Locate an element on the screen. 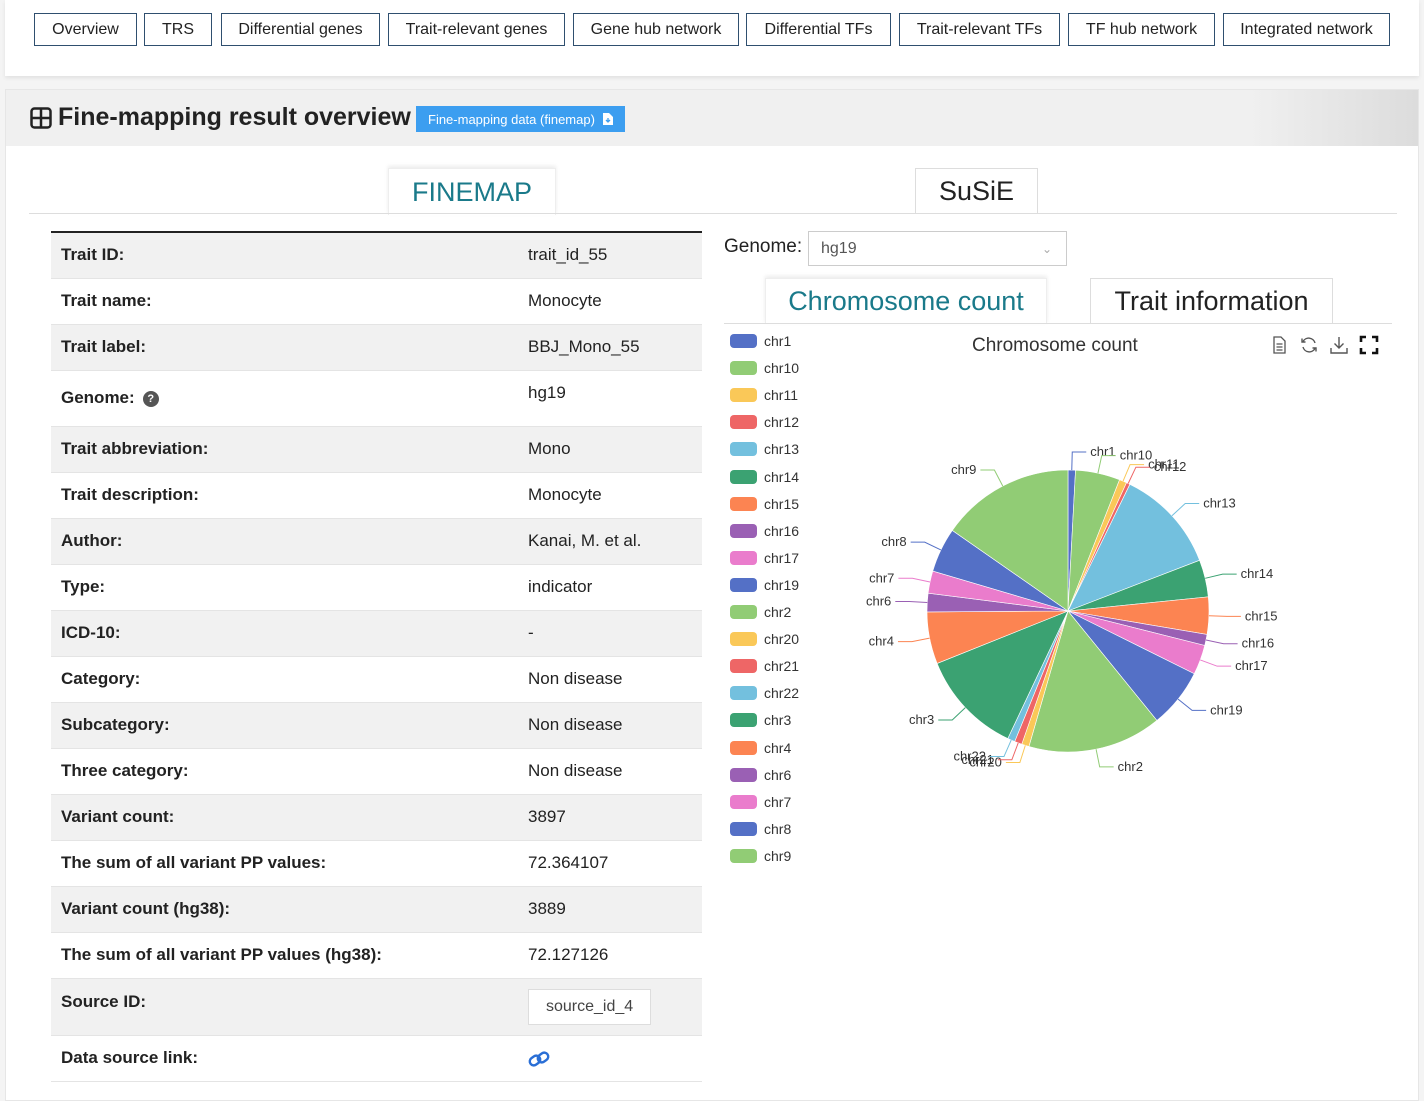 Image resolution: width=1424 pixels, height=1101 pixels. row-label: Genome:? is located at coordinates (284, 398).